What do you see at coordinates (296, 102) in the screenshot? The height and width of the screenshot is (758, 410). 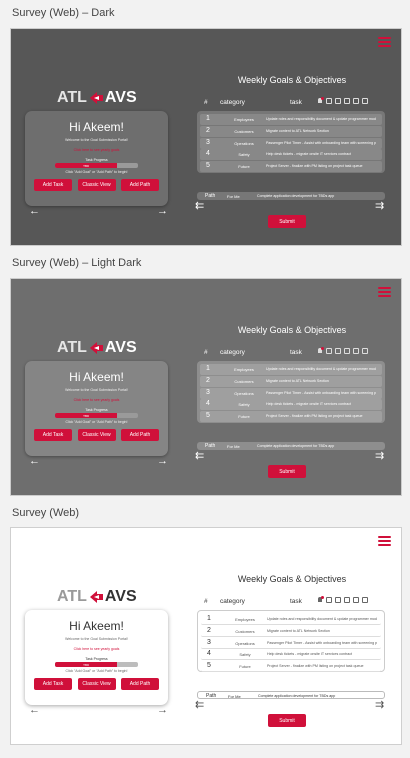 I see `task-header: task` at bounding box center [296, 102].